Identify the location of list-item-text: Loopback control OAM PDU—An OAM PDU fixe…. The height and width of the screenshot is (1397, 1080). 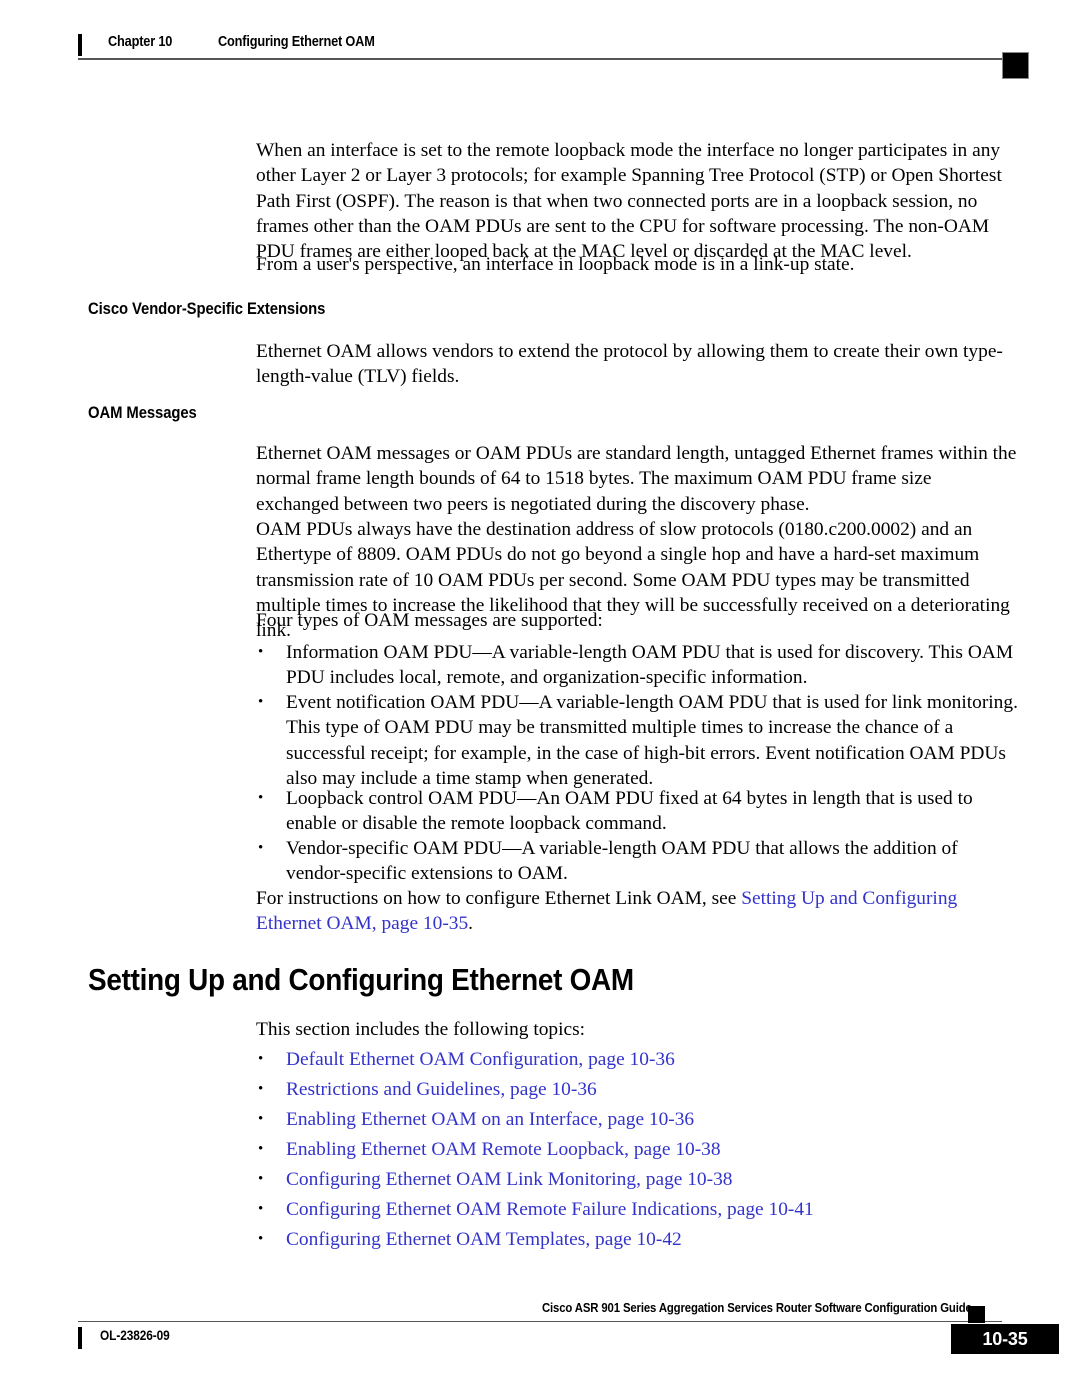
(629, 811).